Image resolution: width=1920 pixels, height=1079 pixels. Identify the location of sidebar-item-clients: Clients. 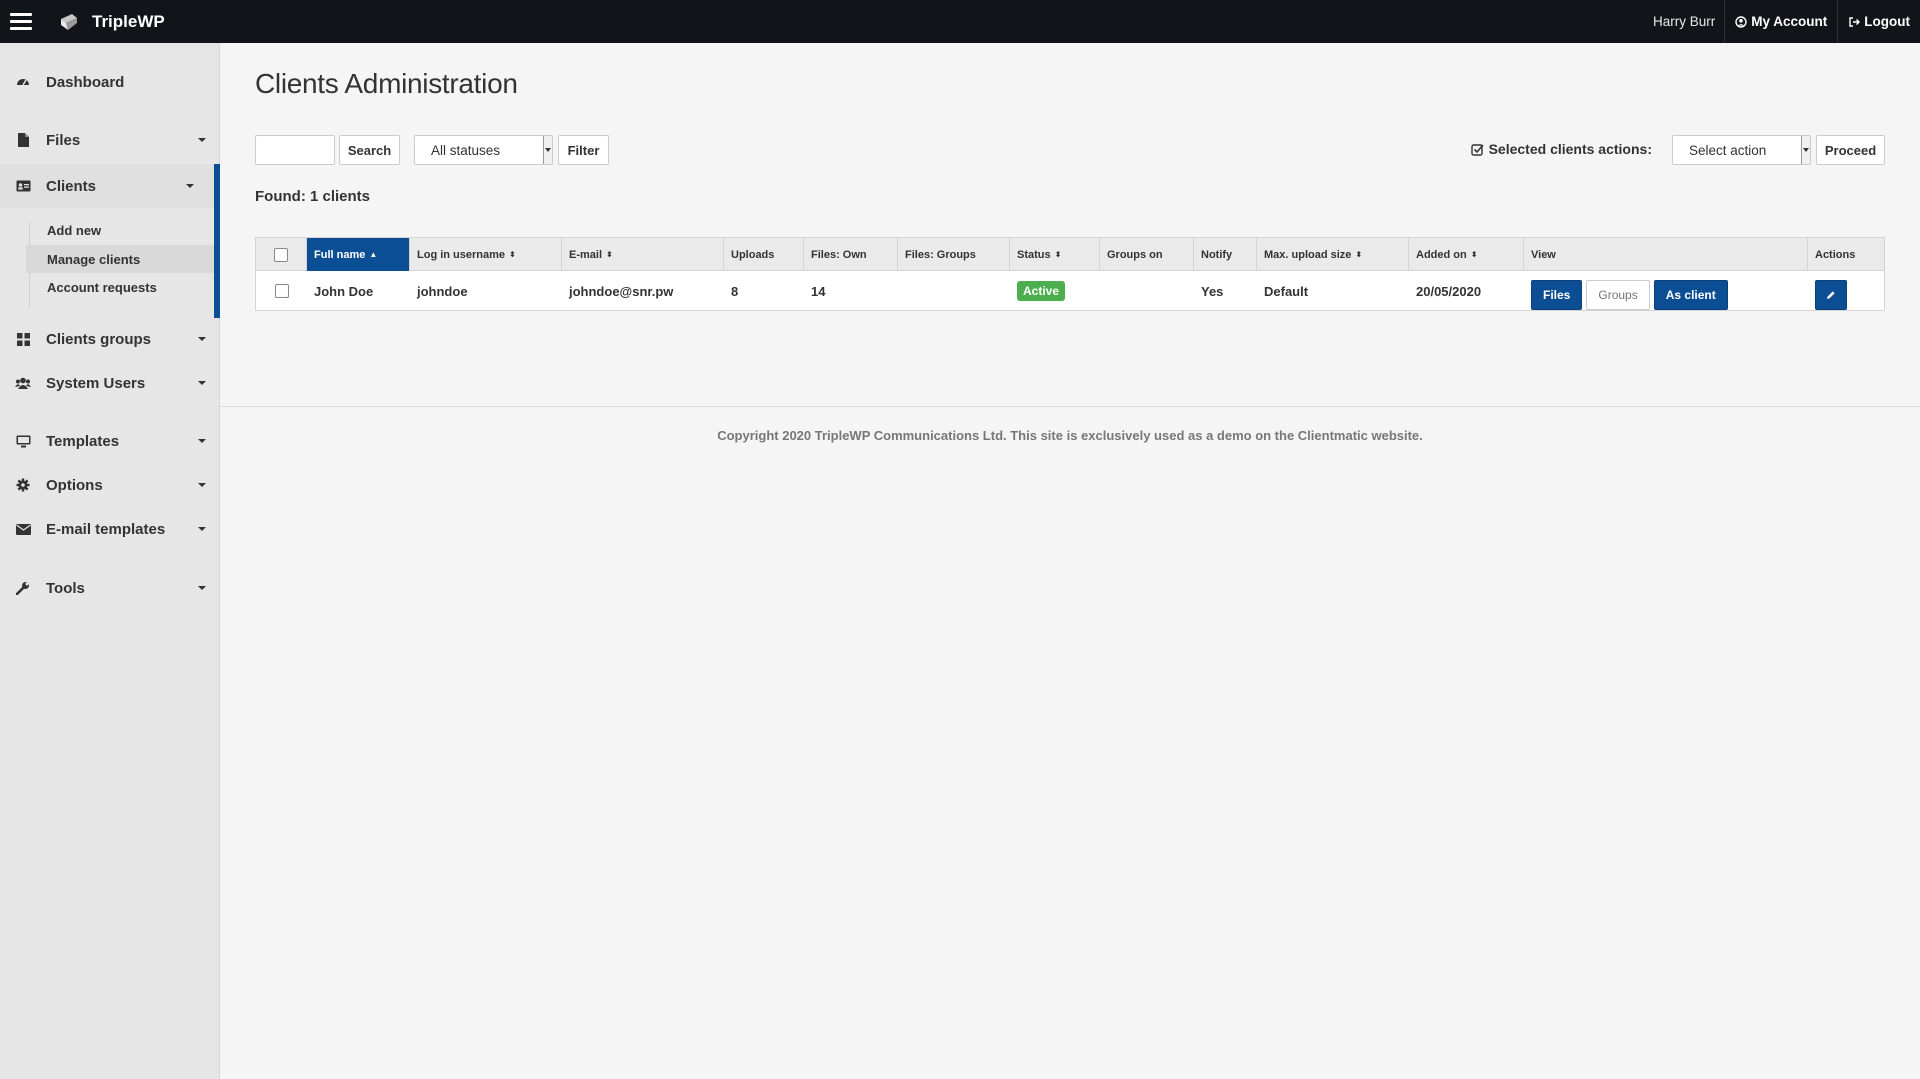
(110, 186).